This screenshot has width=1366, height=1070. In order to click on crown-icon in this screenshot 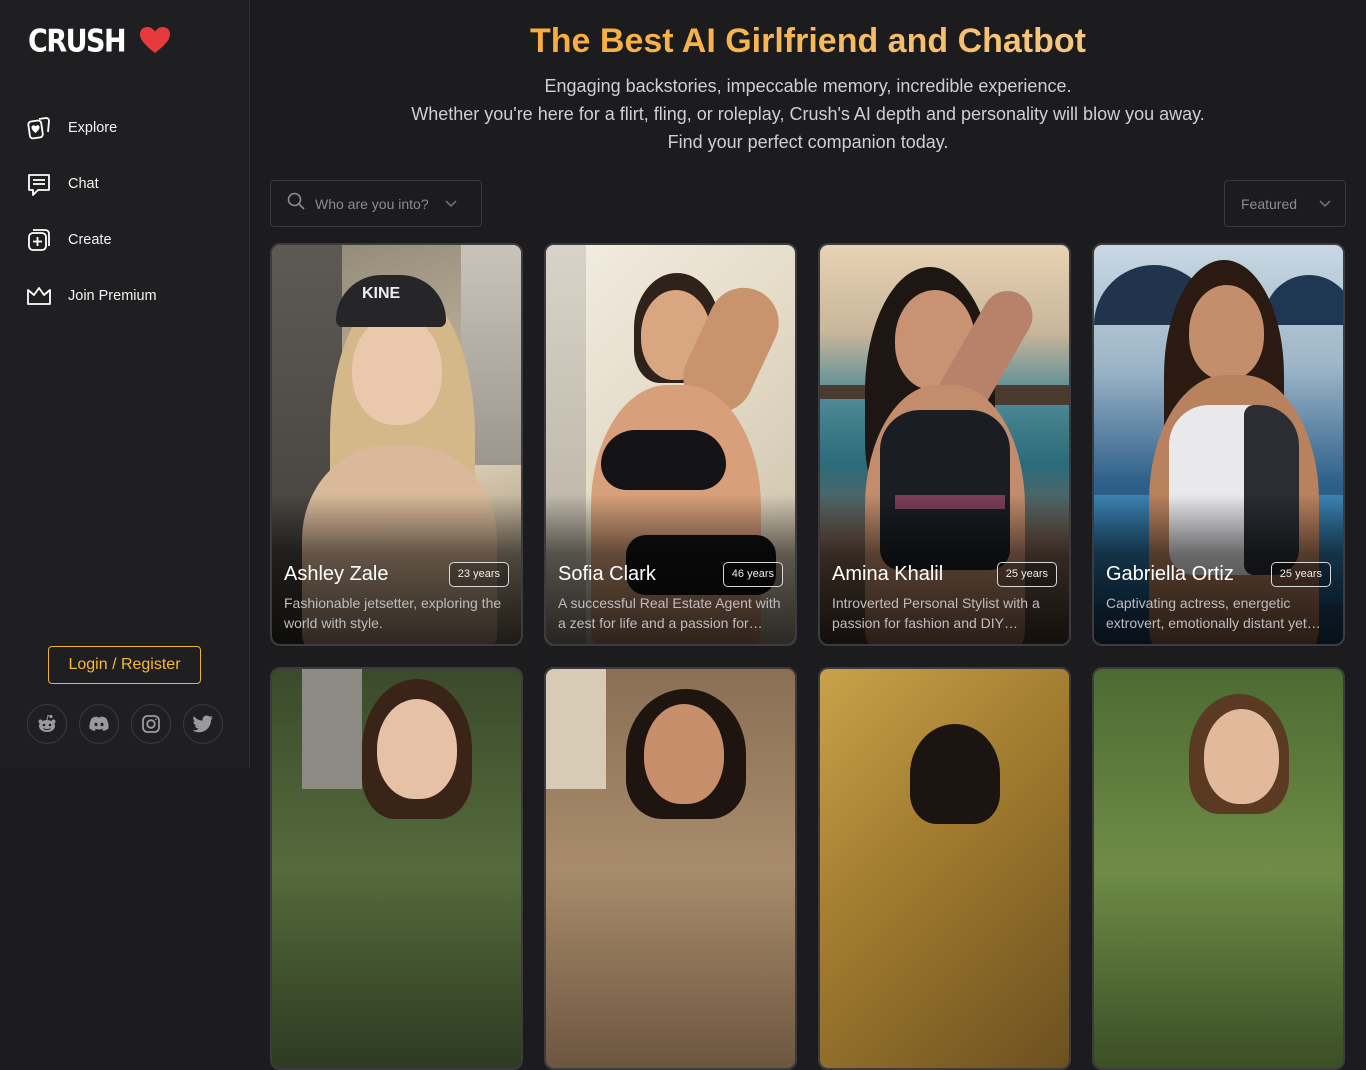, I will do `click(39, 296)`.